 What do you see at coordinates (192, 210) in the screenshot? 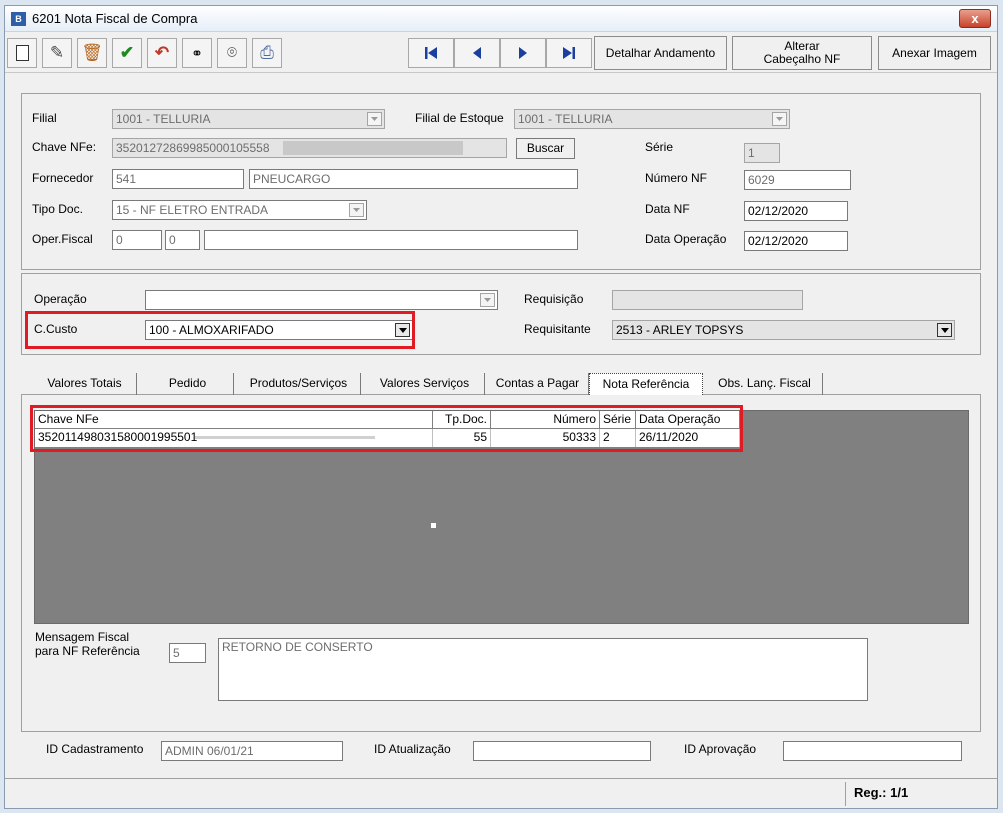
I see `tipo-doc-value: 15 - NF ELETRO ENTRADA` at bounding box center [192, 210].